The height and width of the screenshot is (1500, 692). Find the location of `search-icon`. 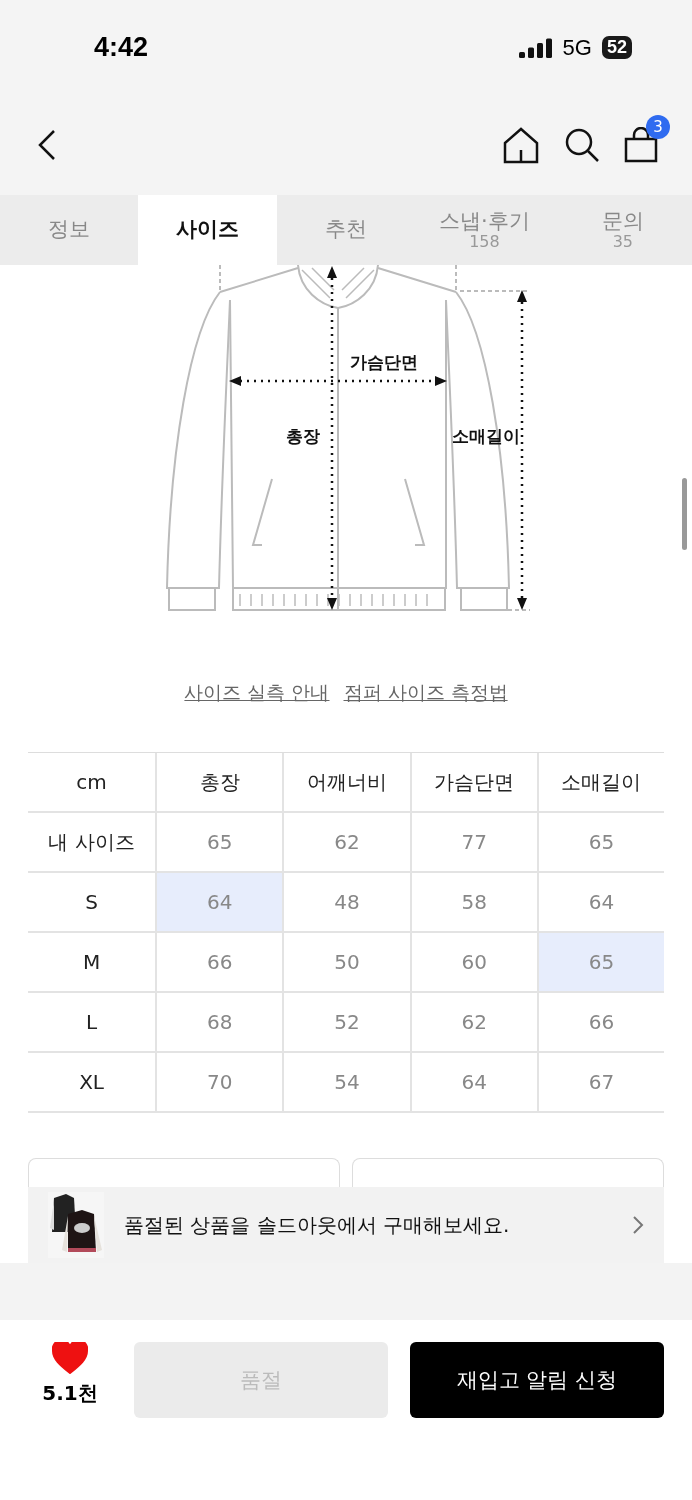

search-icon is located at coordinates (582, 145).